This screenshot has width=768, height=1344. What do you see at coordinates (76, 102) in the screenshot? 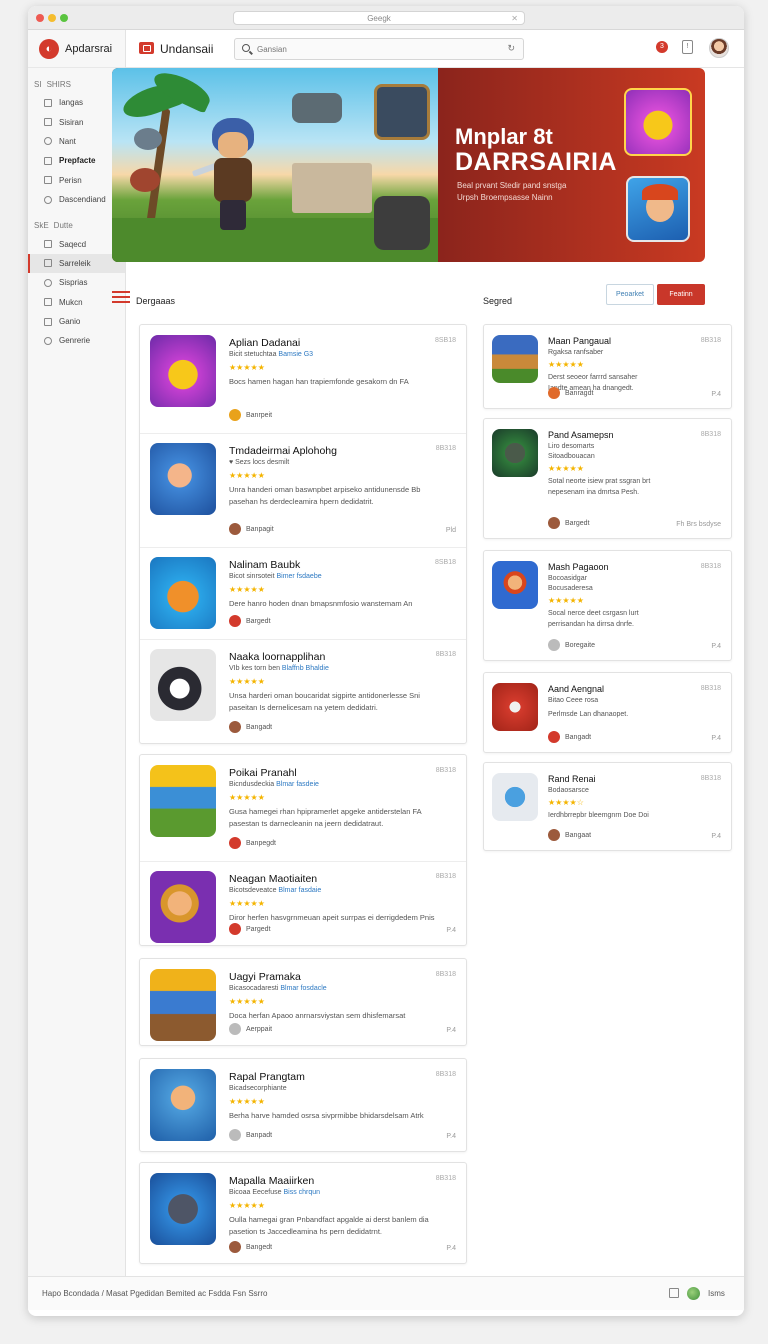
I see `sidebar-item: Iangas` at bounding box center [76, 102].